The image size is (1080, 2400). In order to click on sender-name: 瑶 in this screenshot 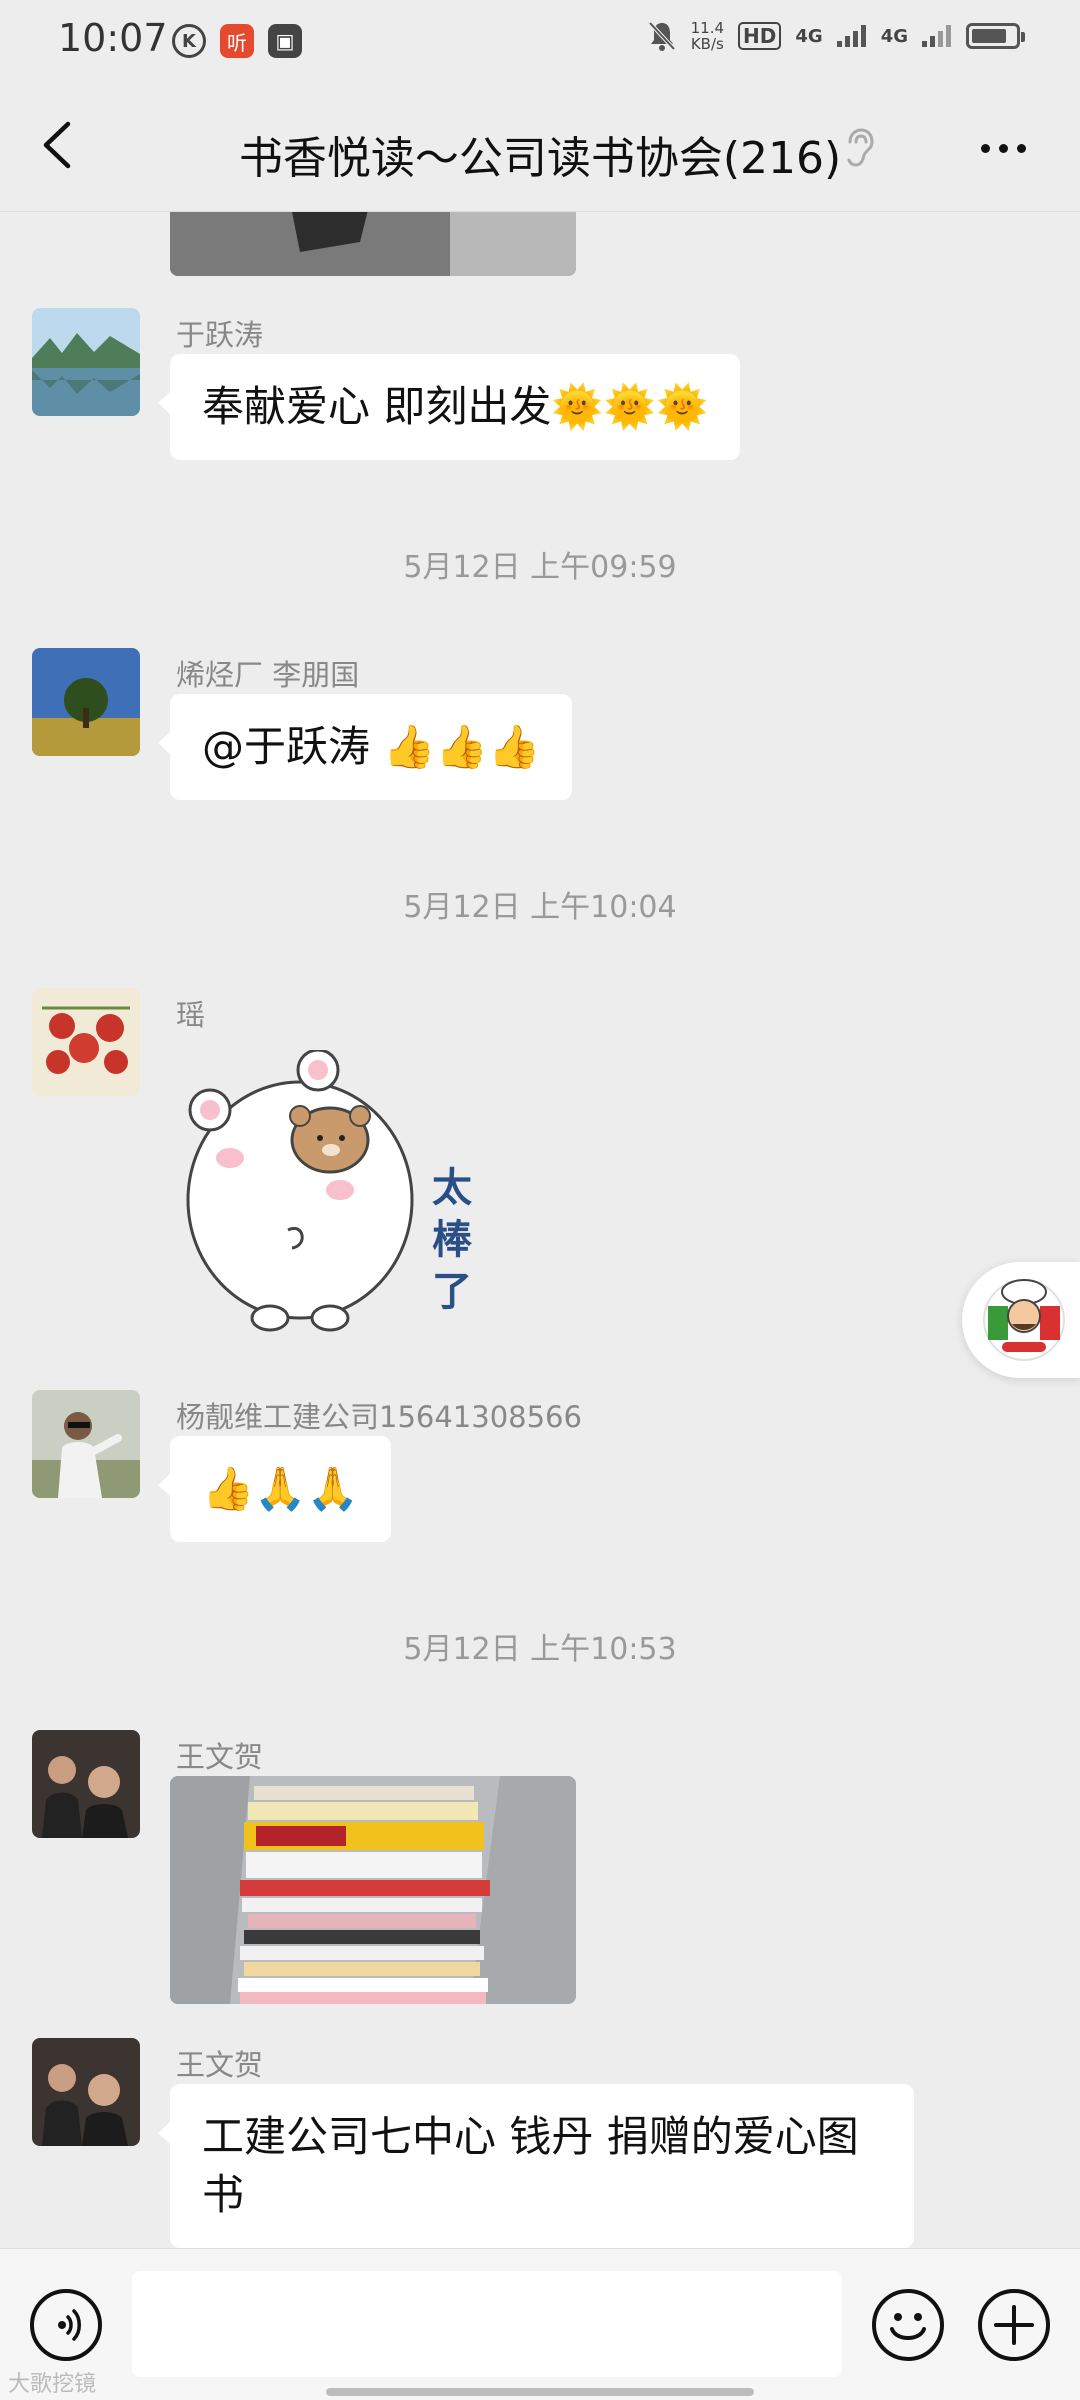, I will do `click(191, 1015)`.